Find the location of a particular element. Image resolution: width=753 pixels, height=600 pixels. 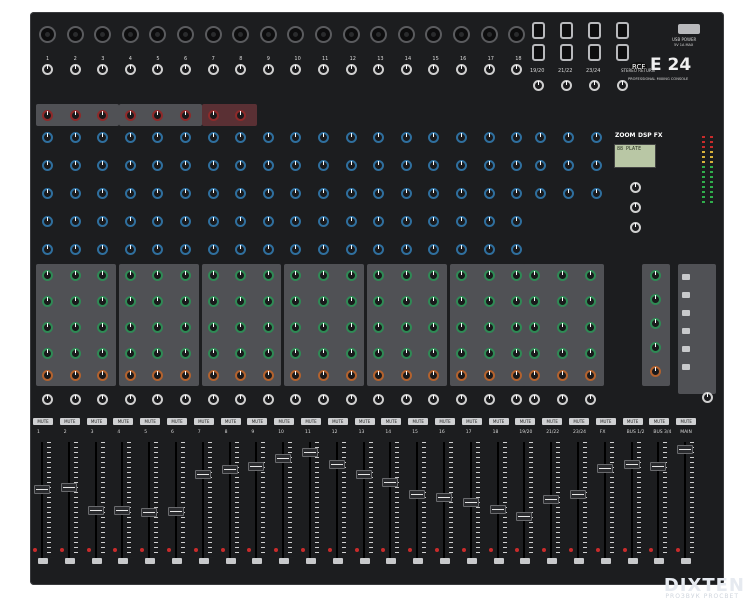

routing-switch is located at coordinates (686, 277).